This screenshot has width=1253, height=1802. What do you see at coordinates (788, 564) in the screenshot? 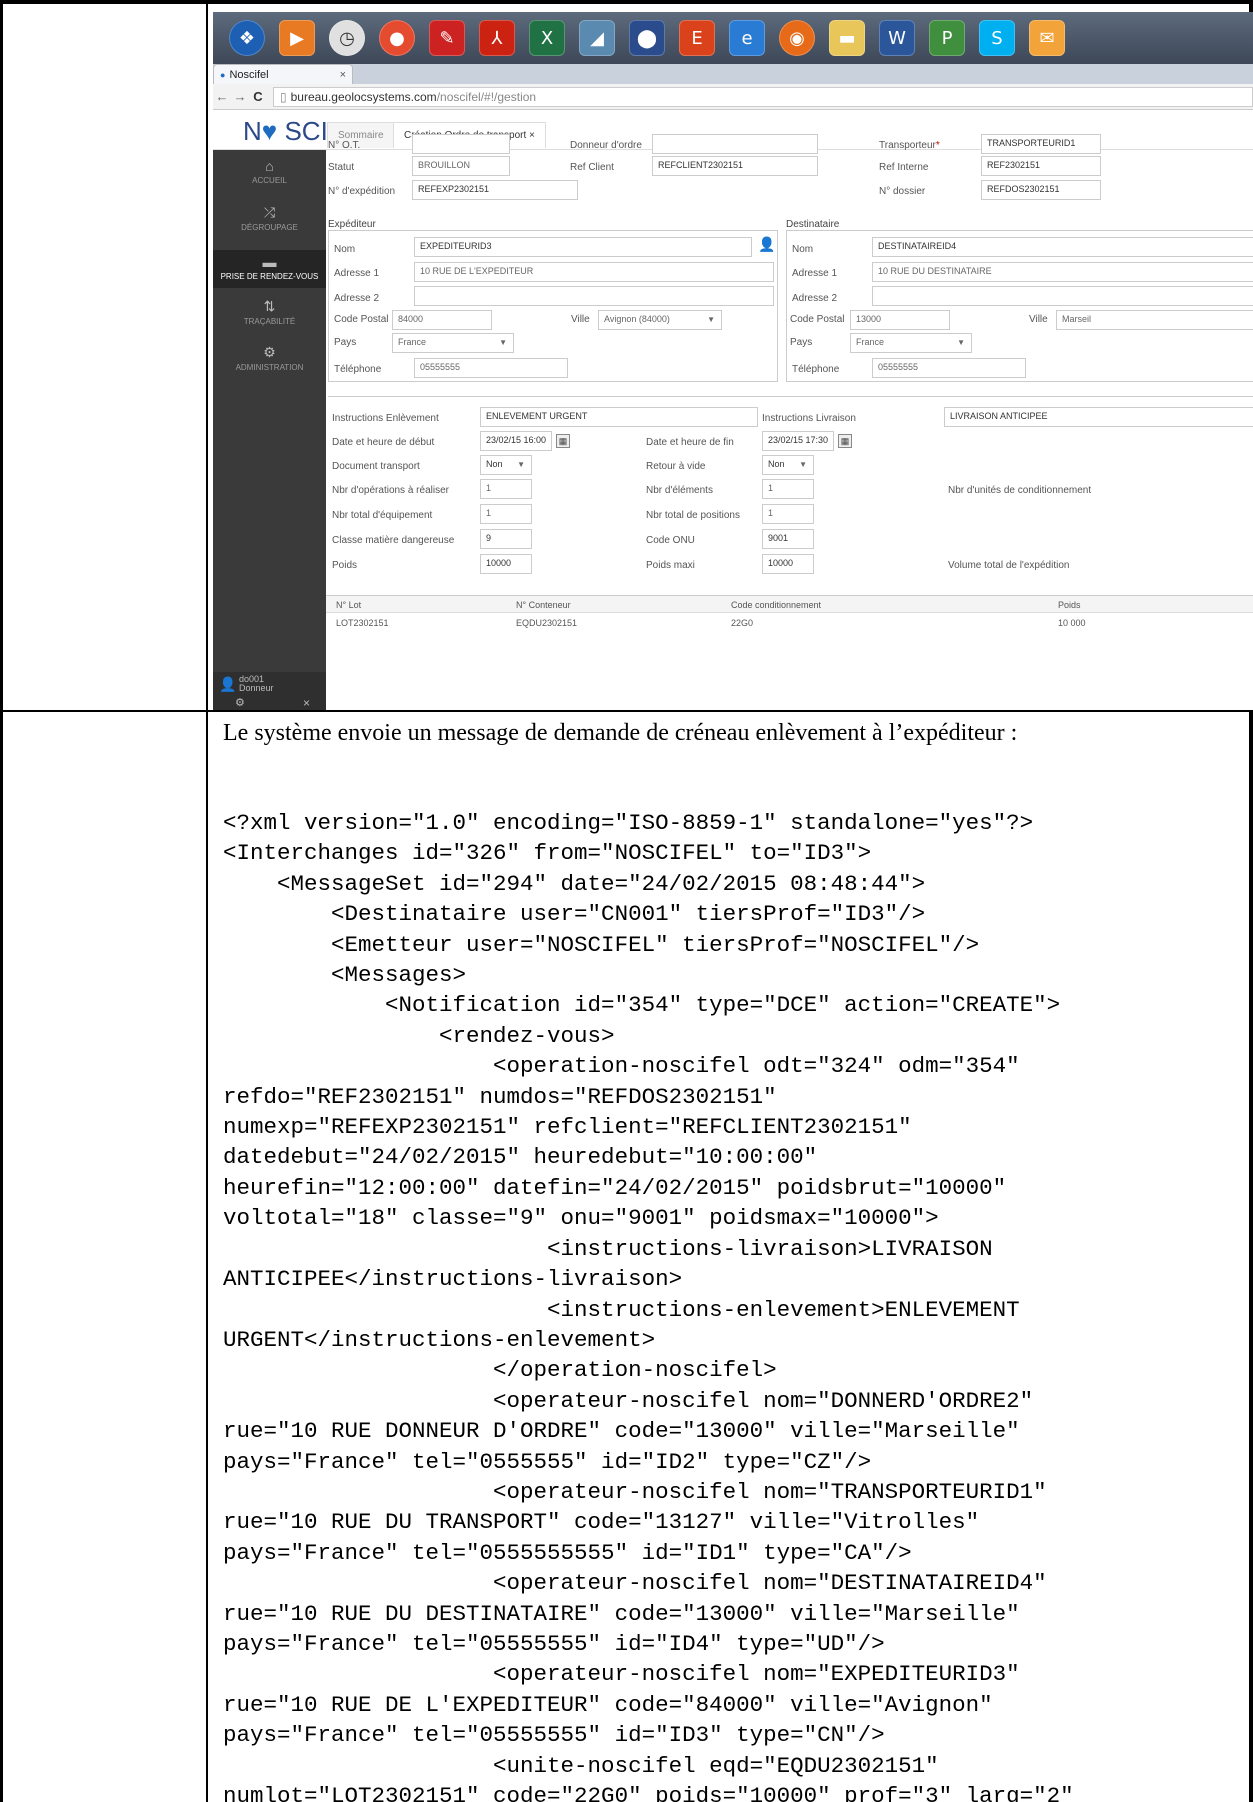
I see `poidsmax-input: 10000` at bounding box center [788, 564].